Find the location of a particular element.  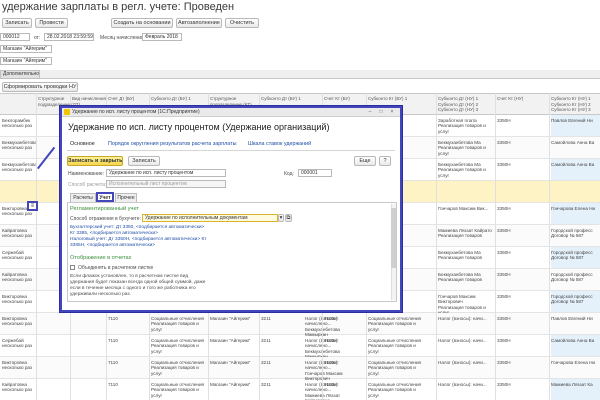

reflect-select: Удержание по исполнительным документам is located at coordinates (210, 218).